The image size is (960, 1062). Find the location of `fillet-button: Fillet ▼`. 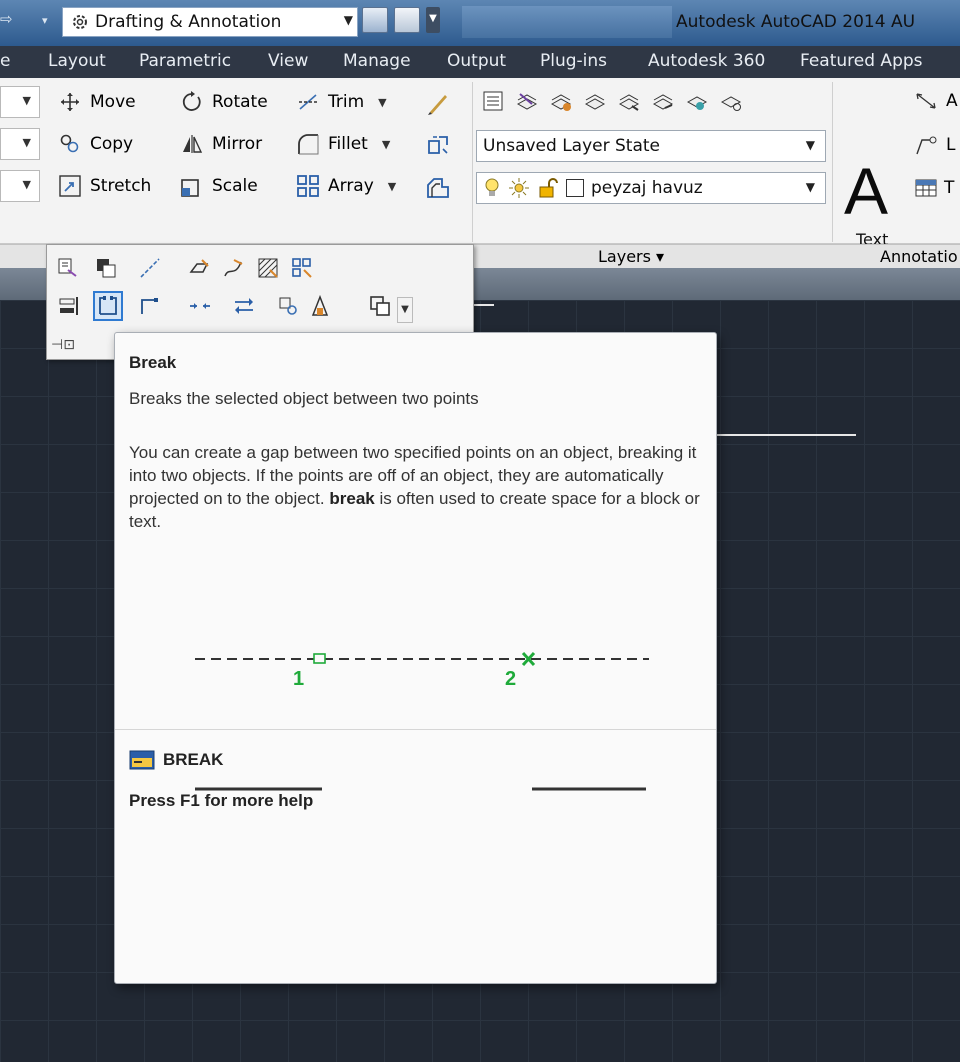

fillet-button: Fillet ▼ is located at coordinates (343, 144).